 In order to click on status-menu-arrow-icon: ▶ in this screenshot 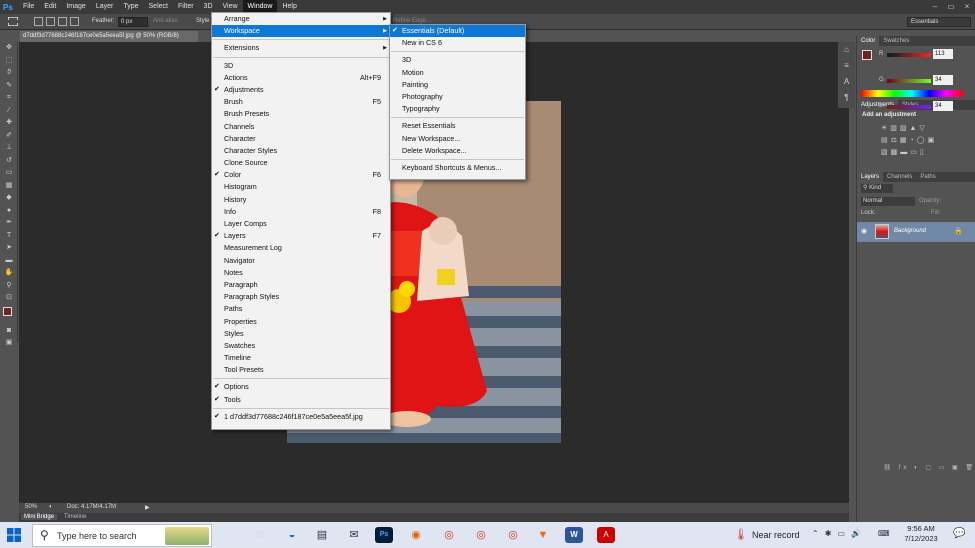, I will do `click(147, 507)`.